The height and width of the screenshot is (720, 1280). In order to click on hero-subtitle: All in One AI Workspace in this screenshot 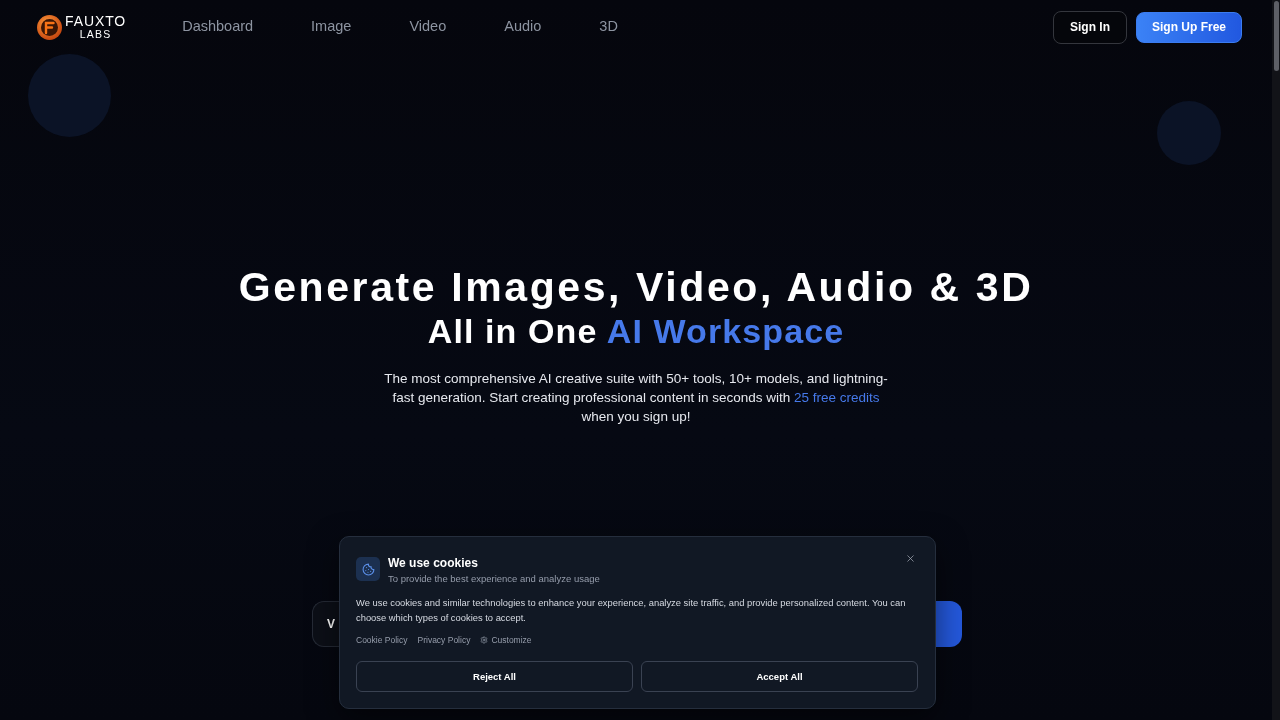, I will do `click(636, 331)`.